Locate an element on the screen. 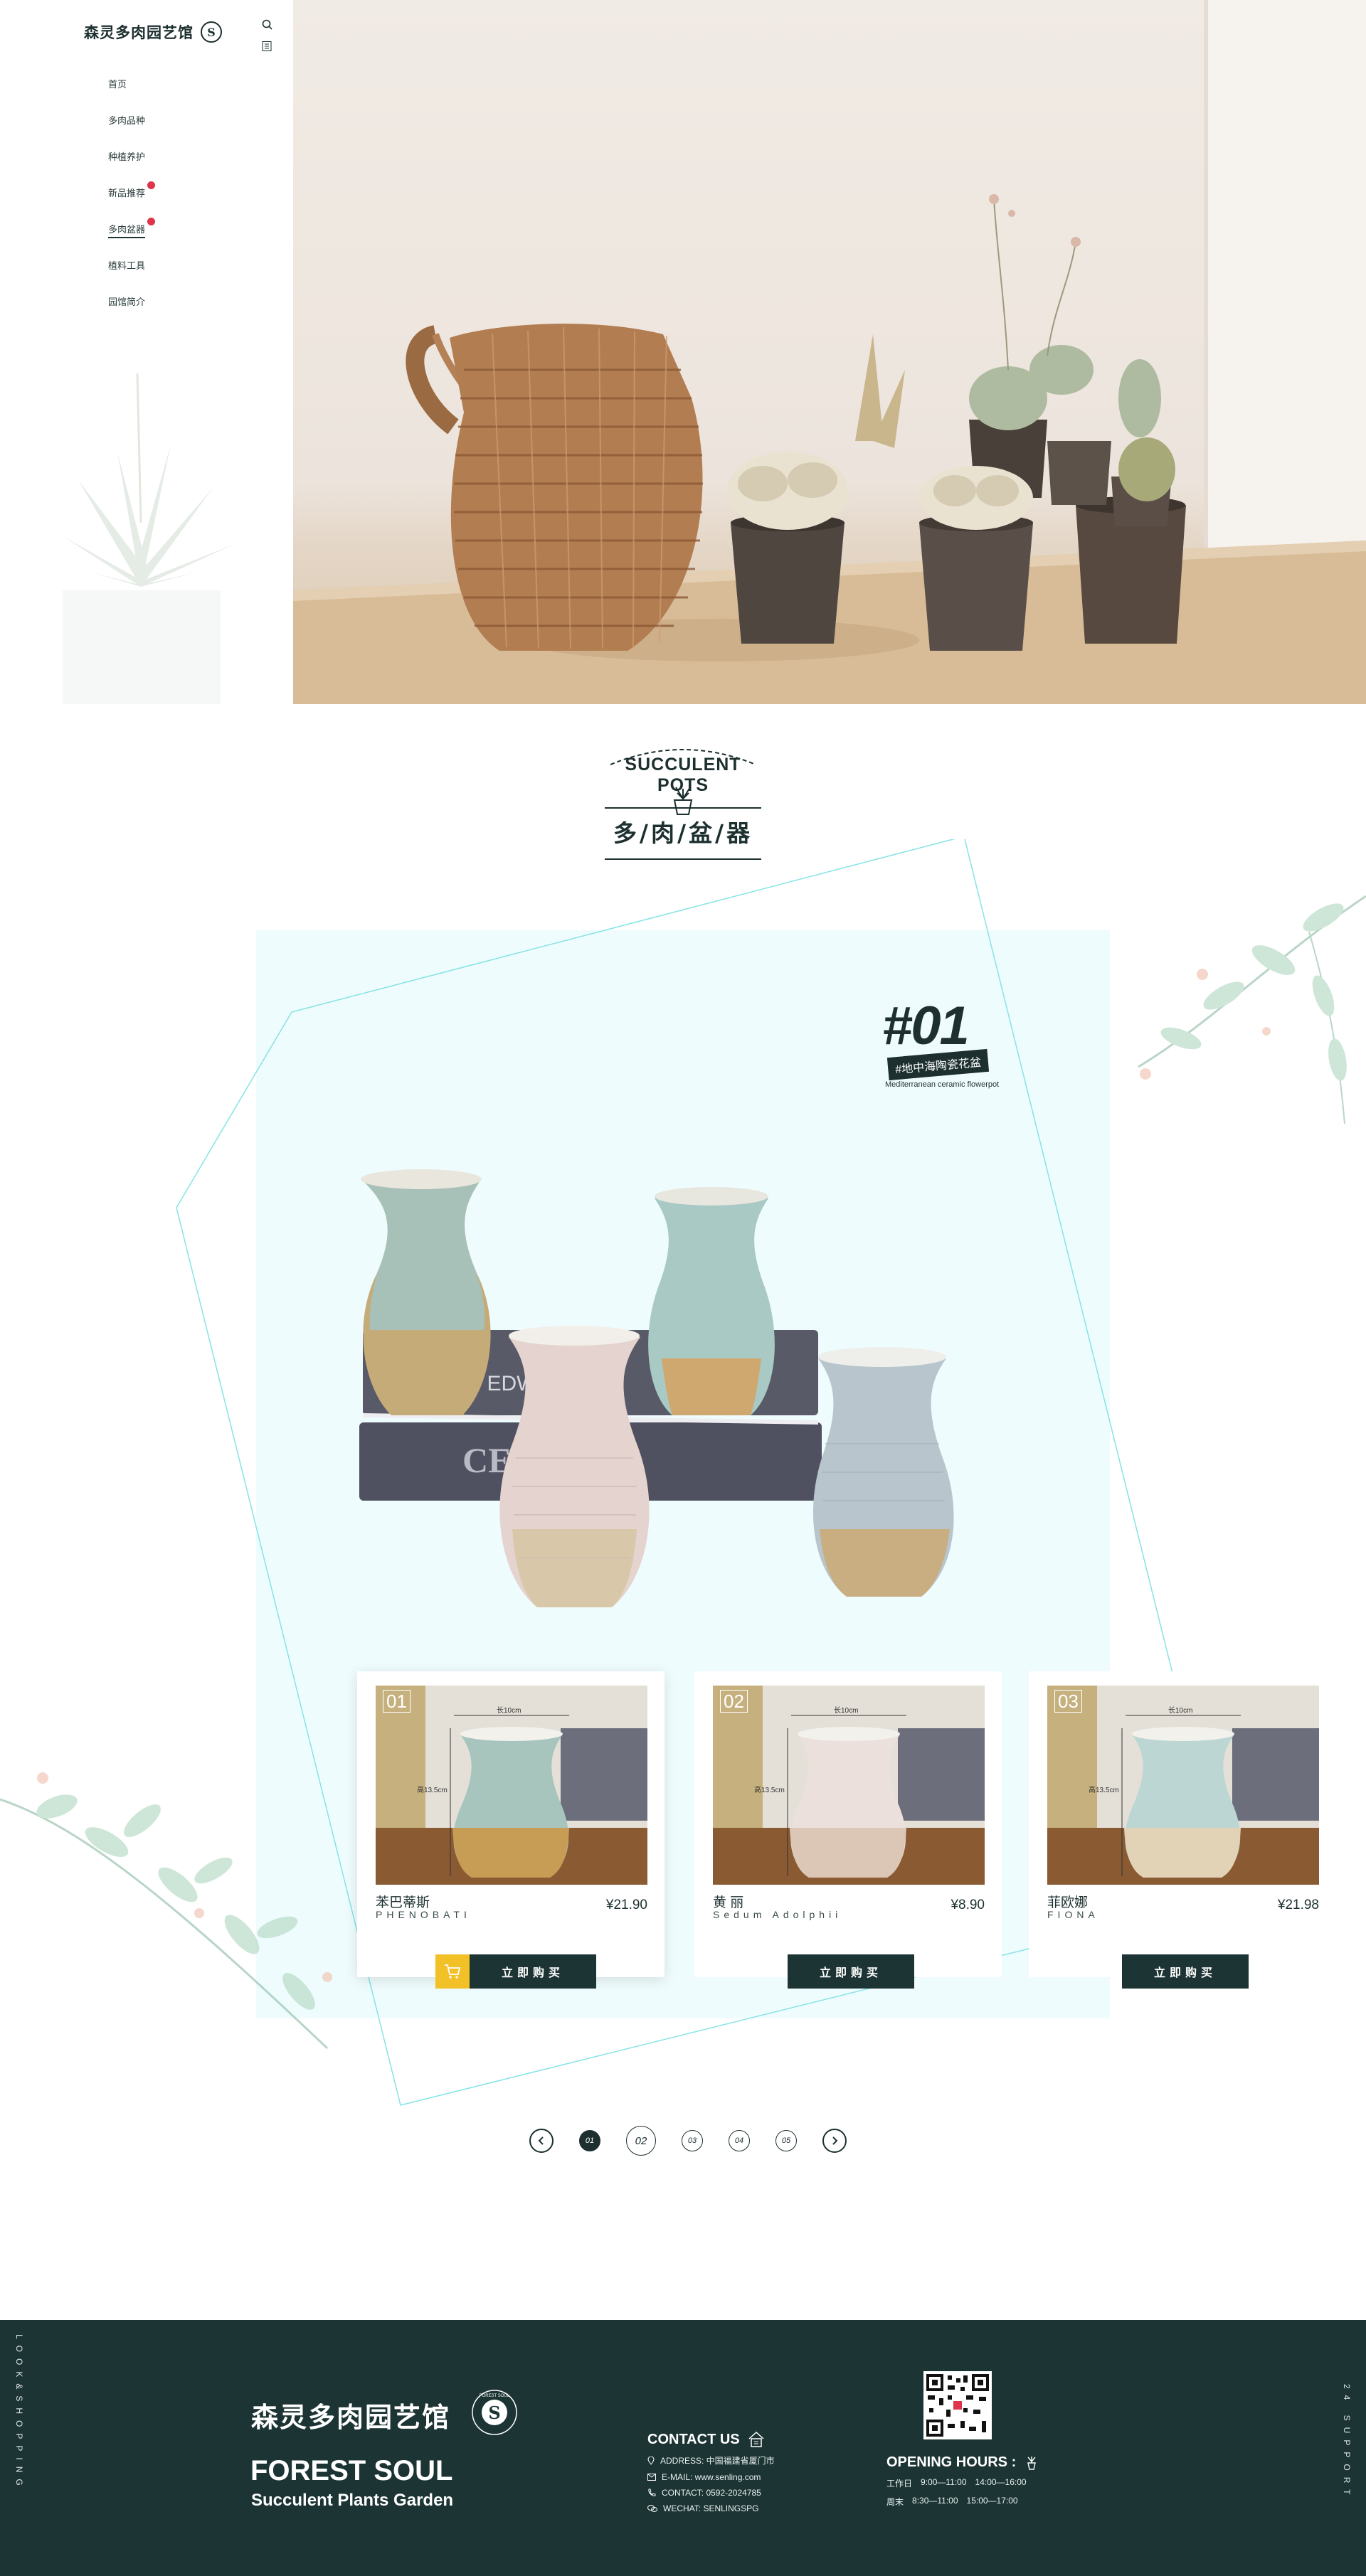 This screenshot has height=2576, width=1366. add-to-cart-button is located at coordinates (452, 1971).